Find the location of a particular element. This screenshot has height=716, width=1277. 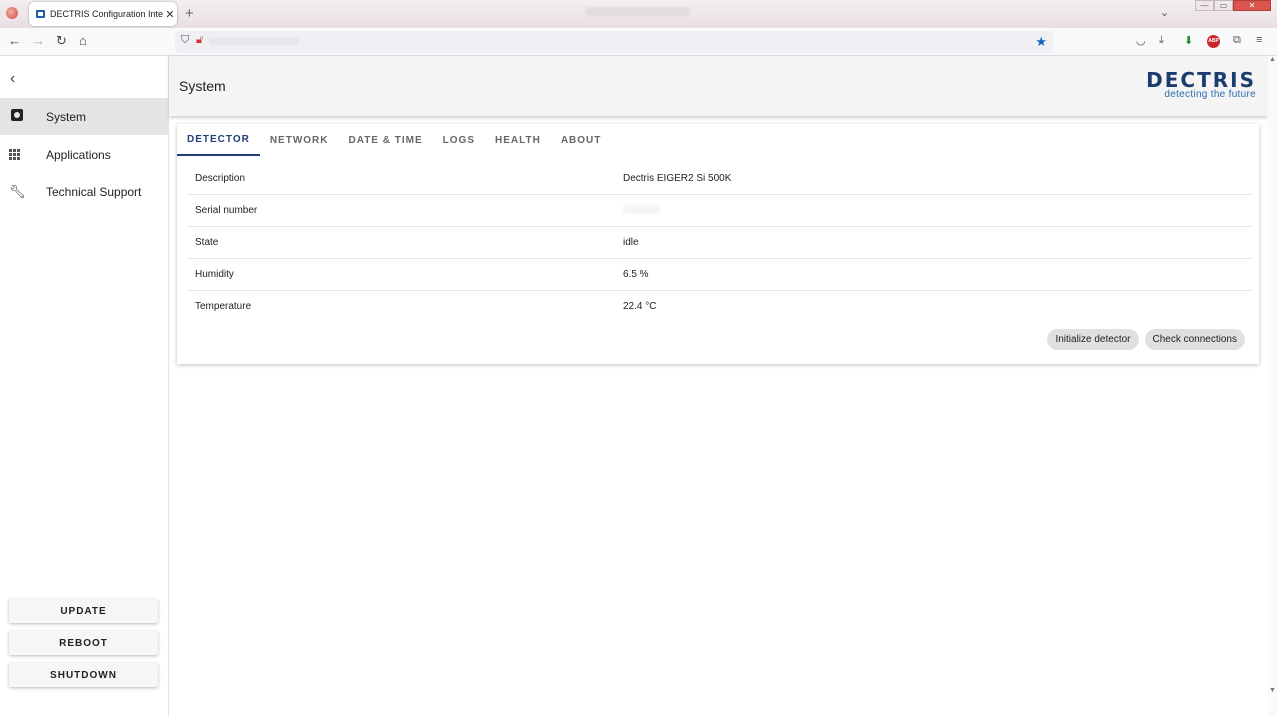

gear-icon is located at coordinates (17, 116).